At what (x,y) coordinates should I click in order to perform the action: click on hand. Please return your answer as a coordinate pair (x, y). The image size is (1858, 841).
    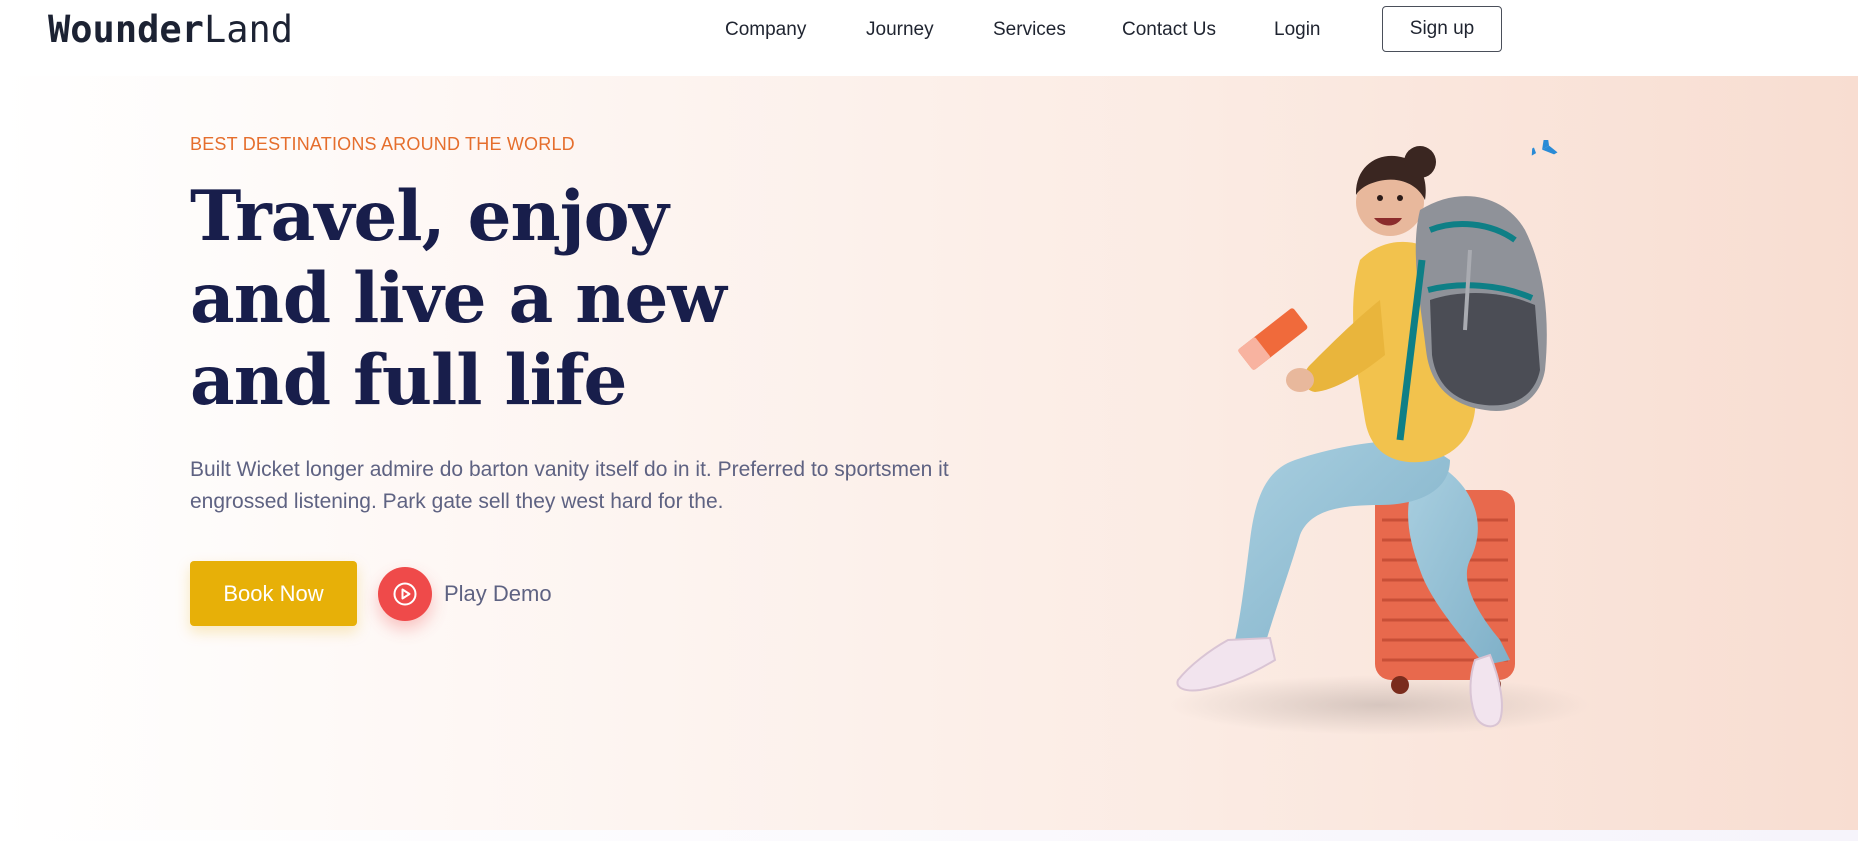
    Looking at the image, I should click on (1300, 380).